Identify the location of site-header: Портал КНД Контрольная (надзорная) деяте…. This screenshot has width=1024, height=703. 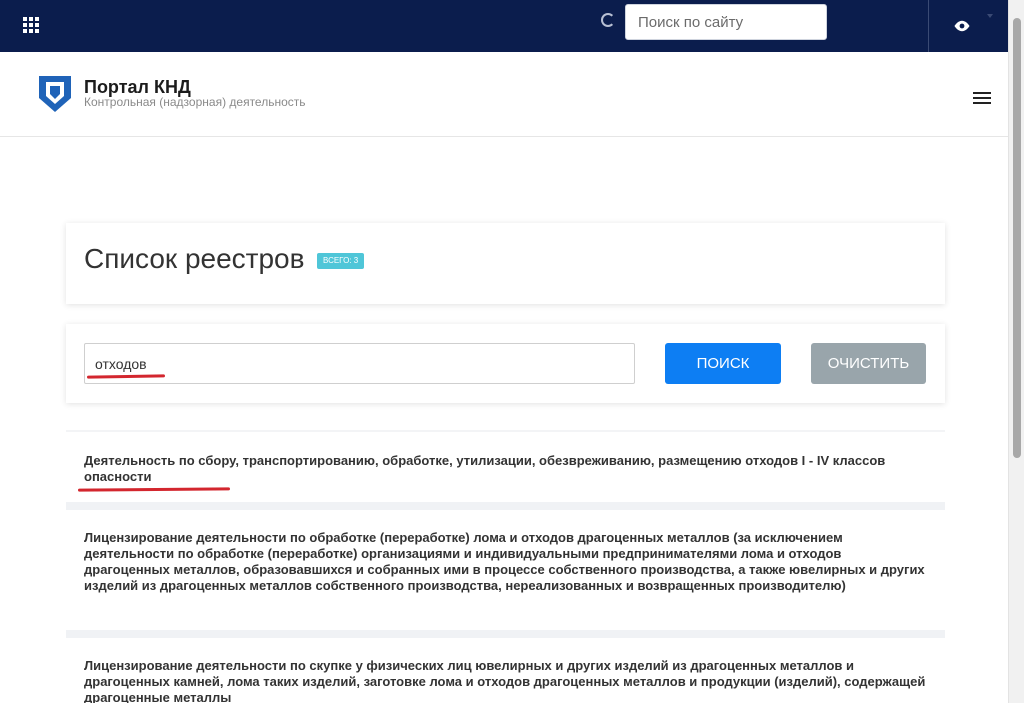
(504, 94).